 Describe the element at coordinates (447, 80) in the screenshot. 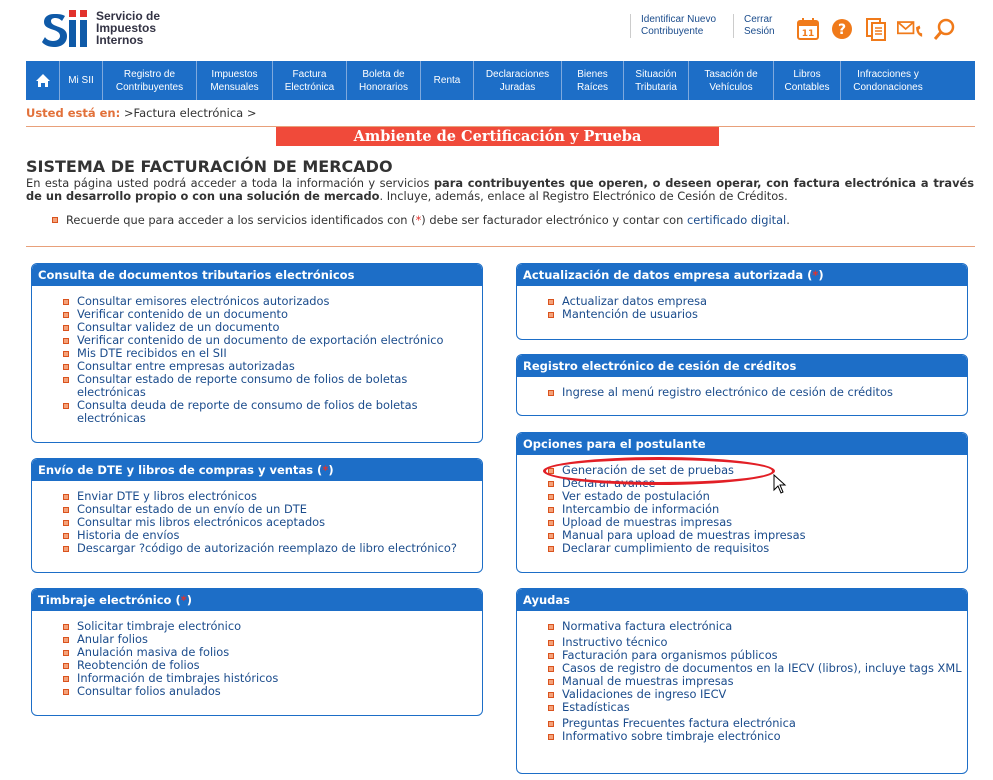

I see `nav-item-renta: Renta` at that location.